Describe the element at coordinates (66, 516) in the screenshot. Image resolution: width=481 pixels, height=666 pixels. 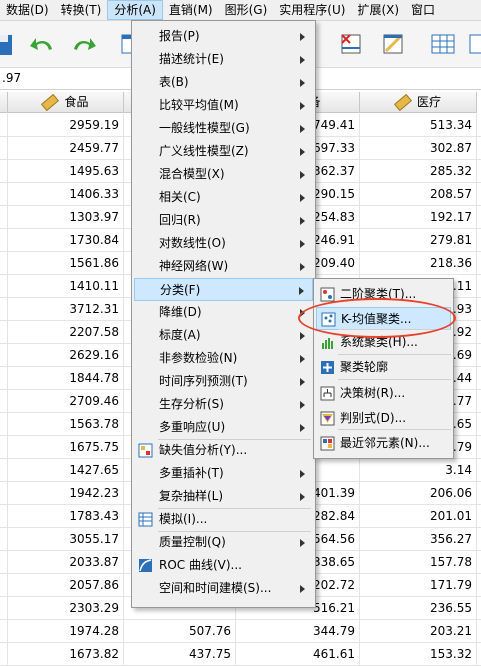
I see `table-cell: 1783.43` at that location.